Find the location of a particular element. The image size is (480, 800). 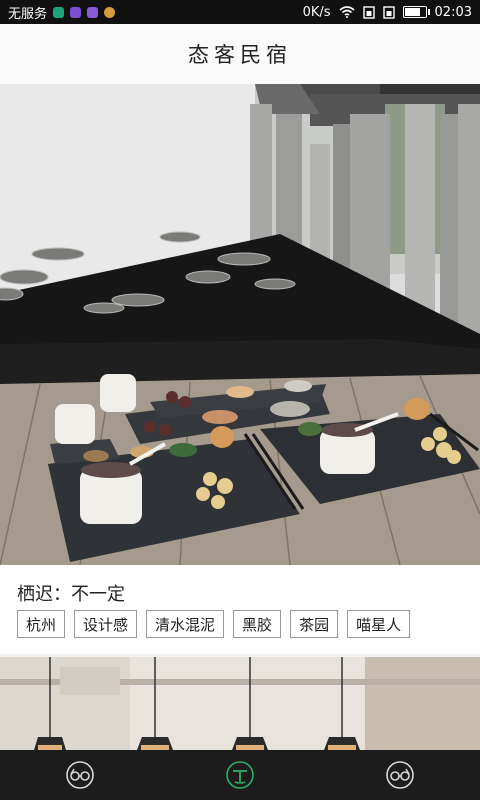

battery-icon is located at coordinates (416, 12).